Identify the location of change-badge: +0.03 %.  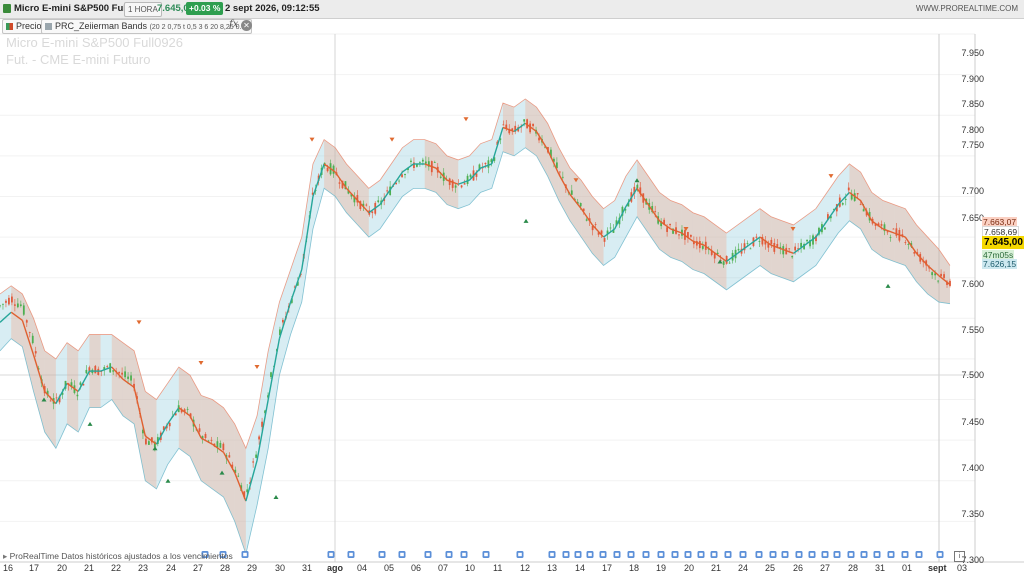
(205, 8).